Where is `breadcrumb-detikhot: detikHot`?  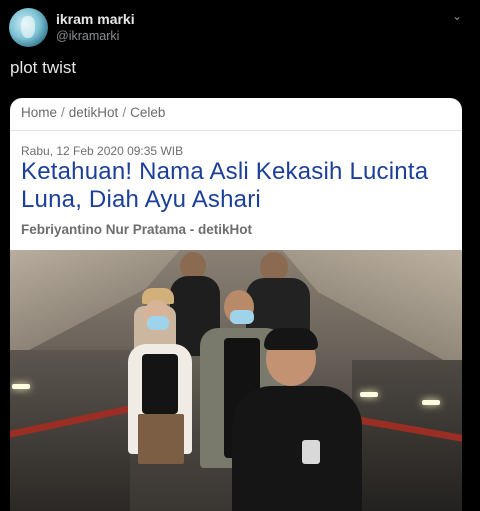
breadcrumb-detikhot: detikHot is located at coordinates (94, 112).